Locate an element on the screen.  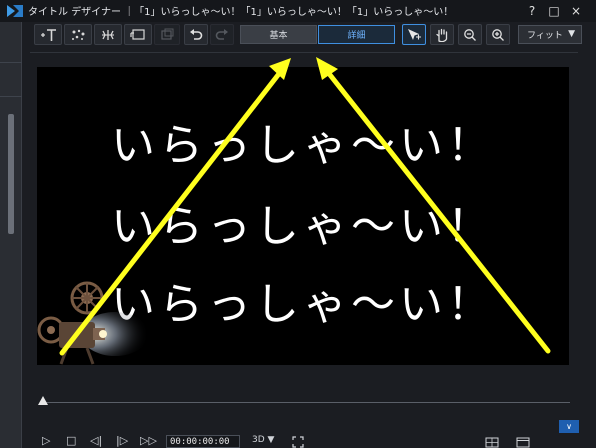
3d-mode-dropdown: 3D ▼ is located at coordinates (263, 440).